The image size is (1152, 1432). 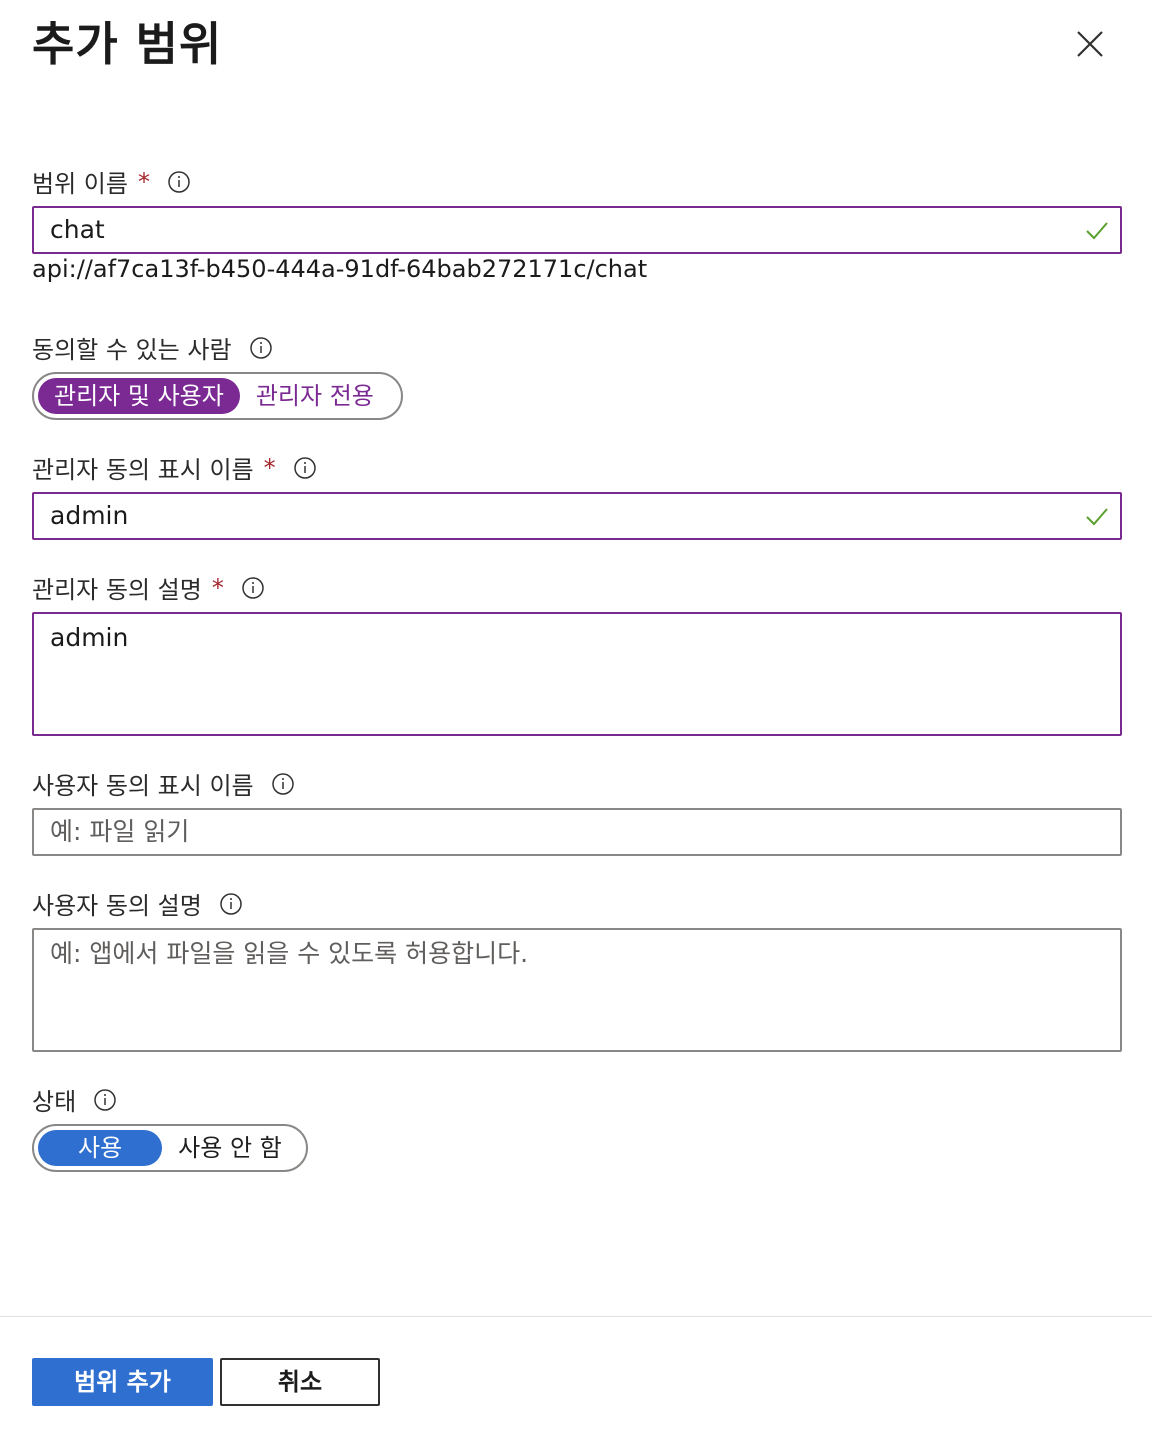 I want to click on consent-option-admins-only: 관리자 전용, so click(x=315, y=396).